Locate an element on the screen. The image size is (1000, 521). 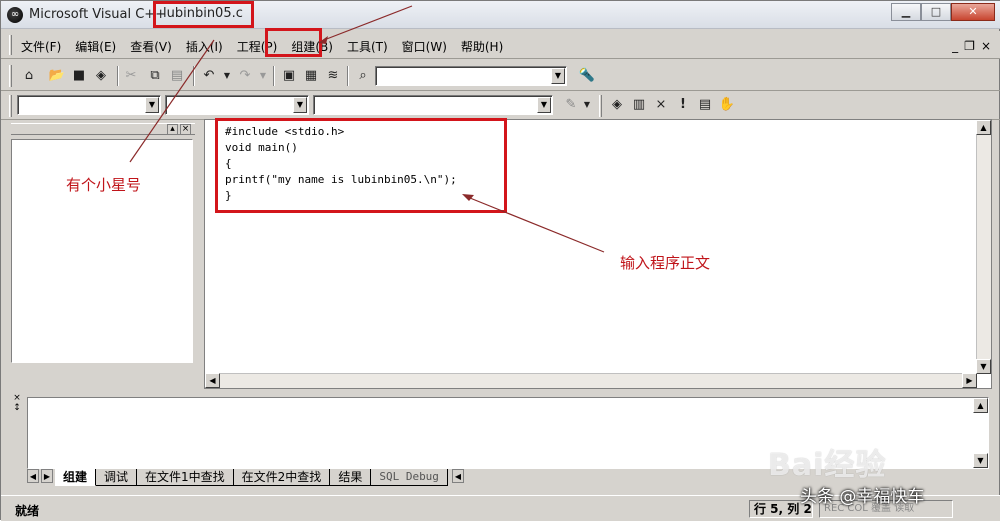
workspace-pane: ▴ × is located at coordinates (103, 243).